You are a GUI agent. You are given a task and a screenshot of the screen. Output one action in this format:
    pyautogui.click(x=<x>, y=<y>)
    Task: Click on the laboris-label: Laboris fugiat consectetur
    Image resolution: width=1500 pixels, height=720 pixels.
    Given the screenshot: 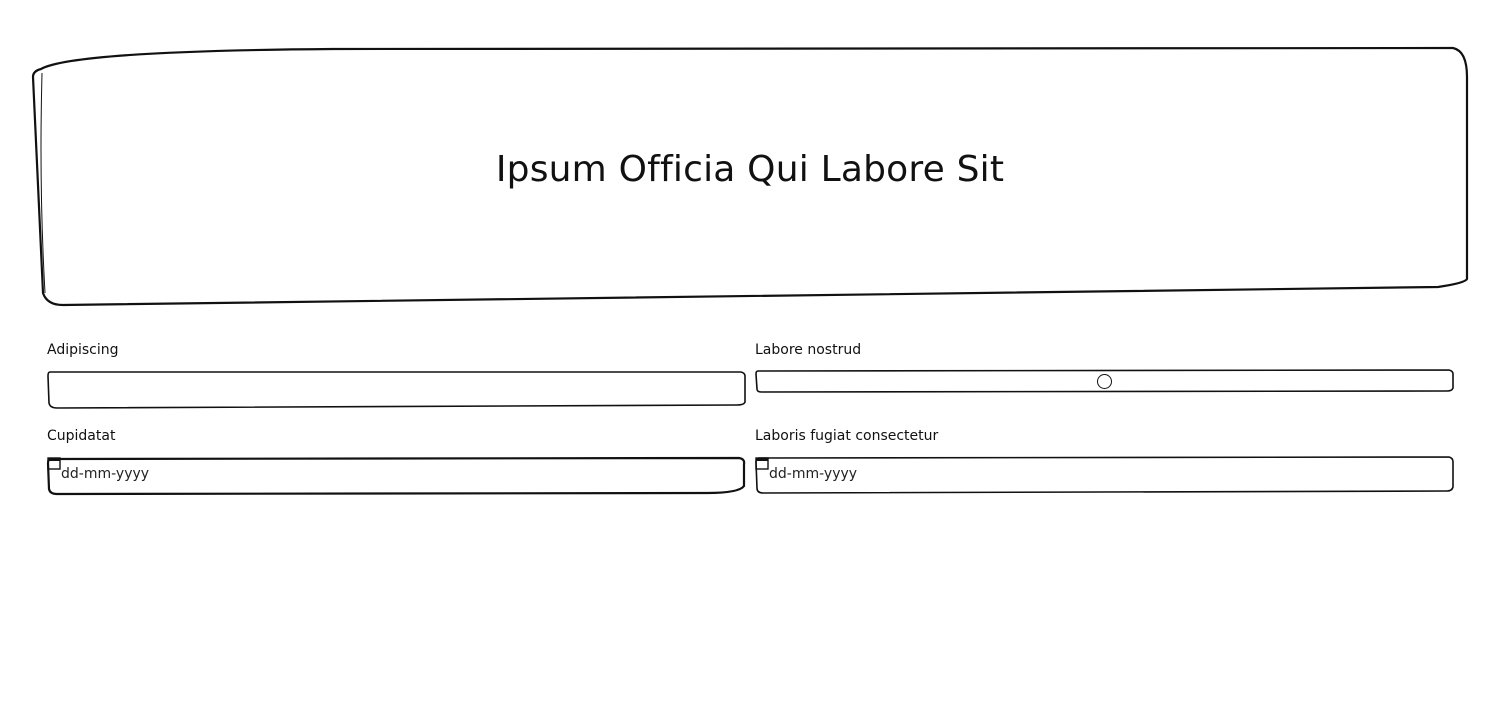 What is the action you would take?
    pyautogui.click(x=847, y=436)
    